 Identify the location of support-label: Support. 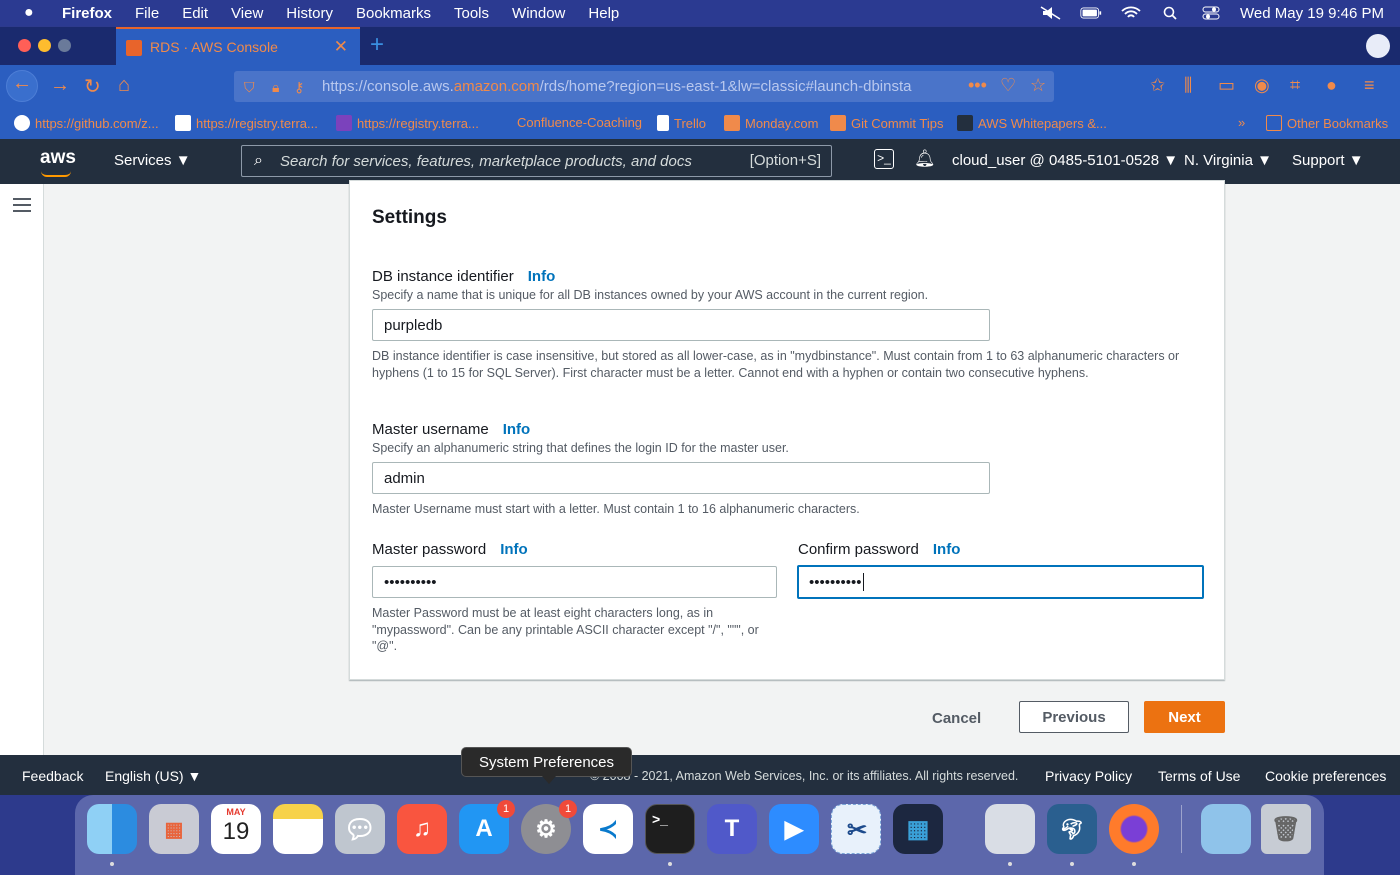
(1318, 160).